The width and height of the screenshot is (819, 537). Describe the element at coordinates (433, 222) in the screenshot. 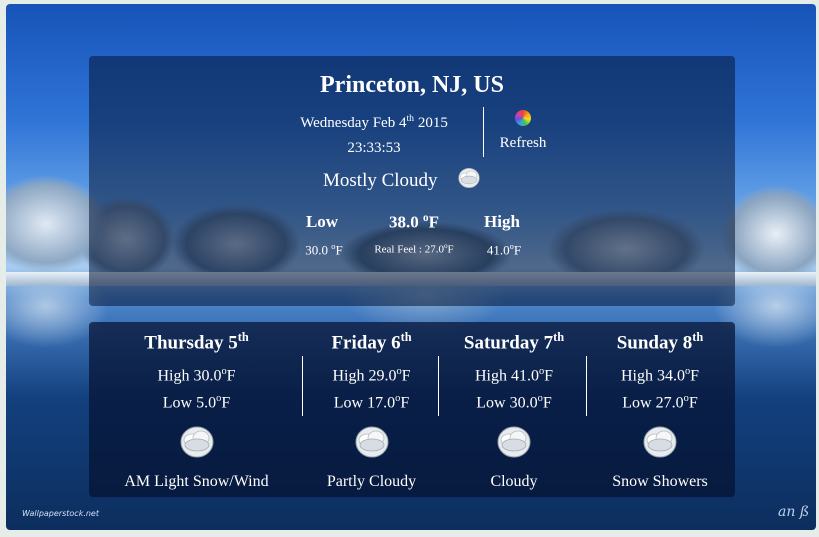

I see `unit-letter: F` at that location.